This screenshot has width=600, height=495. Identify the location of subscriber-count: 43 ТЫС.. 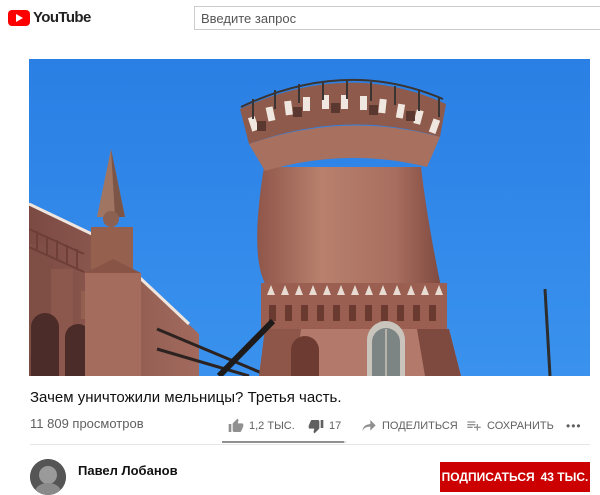
(564, 477).